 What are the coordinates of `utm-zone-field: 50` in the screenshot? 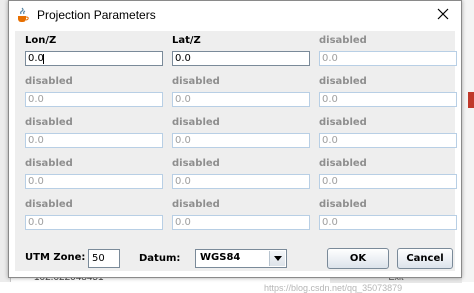 It's located at (104, 258).